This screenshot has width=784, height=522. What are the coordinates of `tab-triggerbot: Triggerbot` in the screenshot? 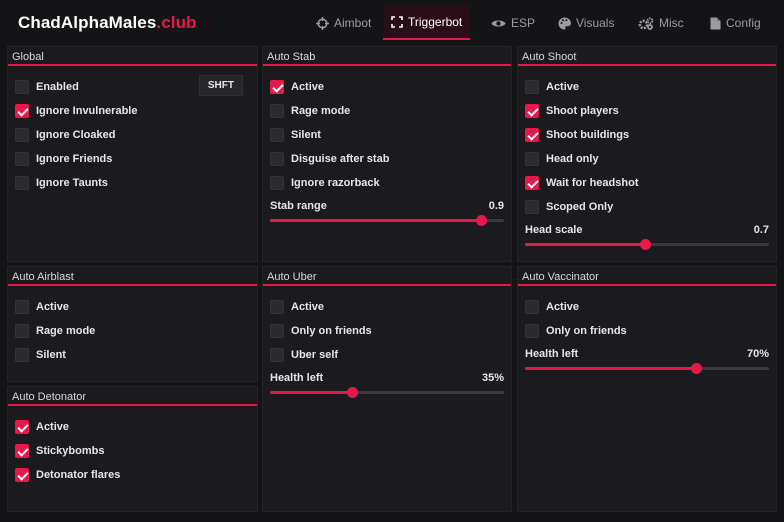 It's located at (427, 23).